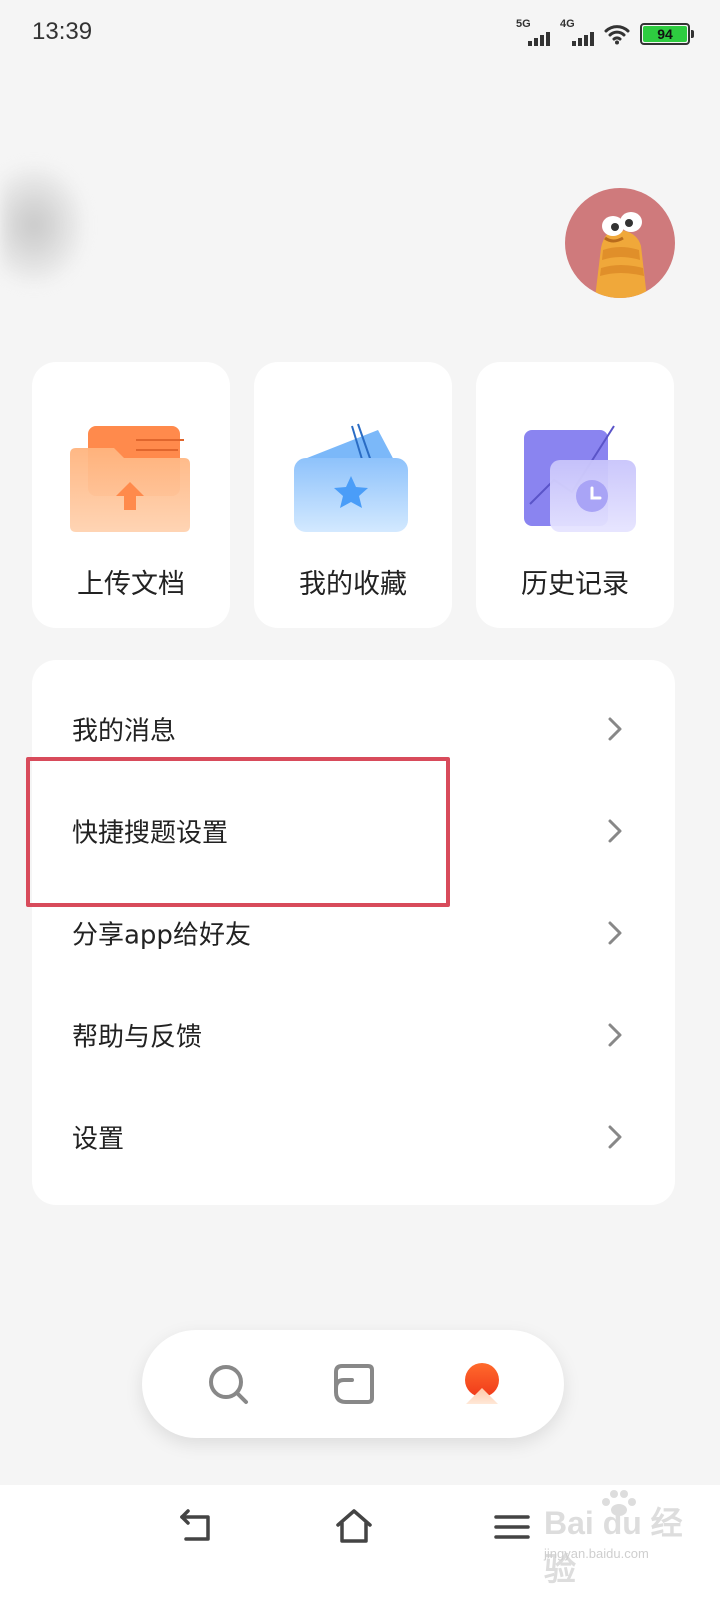 This screenshot has height=1600, width=720. What do you see at coordinates (353, 1035) in the screenshot?
I see `menu-item-help-feedback: 帮助与反馈` at bounding box center [353, 1035].